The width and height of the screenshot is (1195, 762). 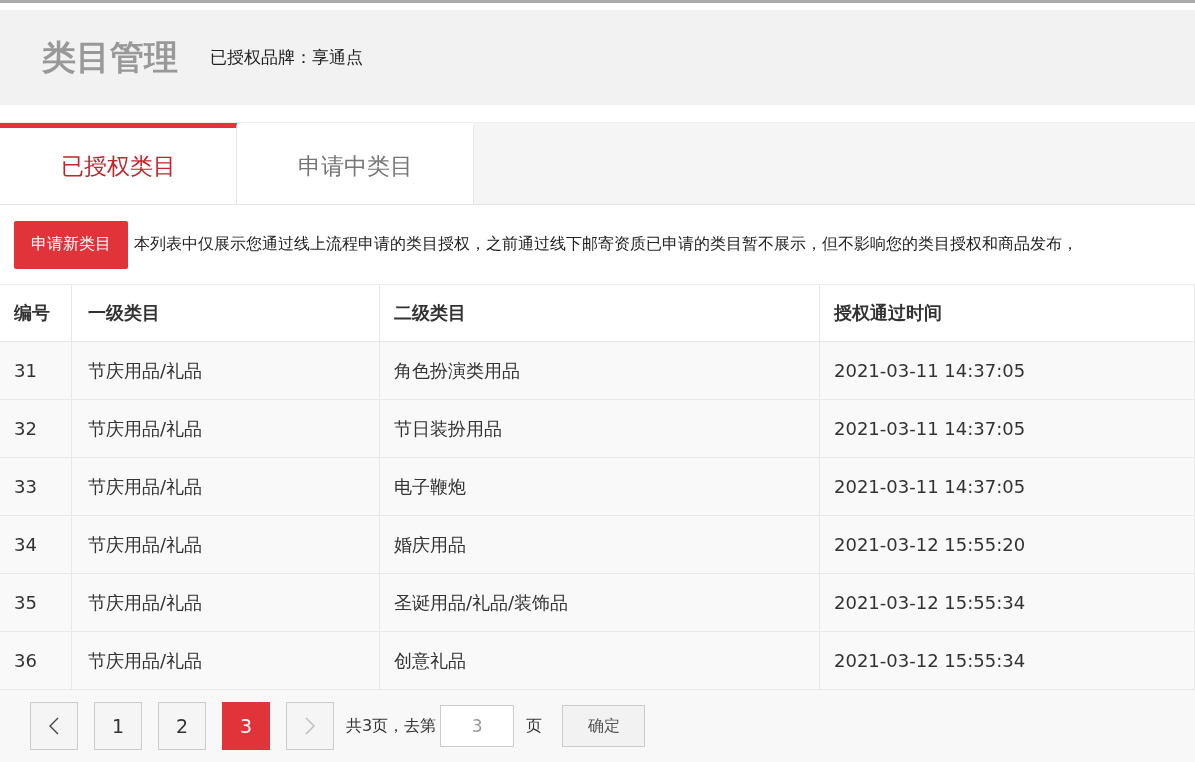 What do you see at coordinates (36, 661) in the screenshot?
I see `table-cell: 36` at bounding box center [36, 661].